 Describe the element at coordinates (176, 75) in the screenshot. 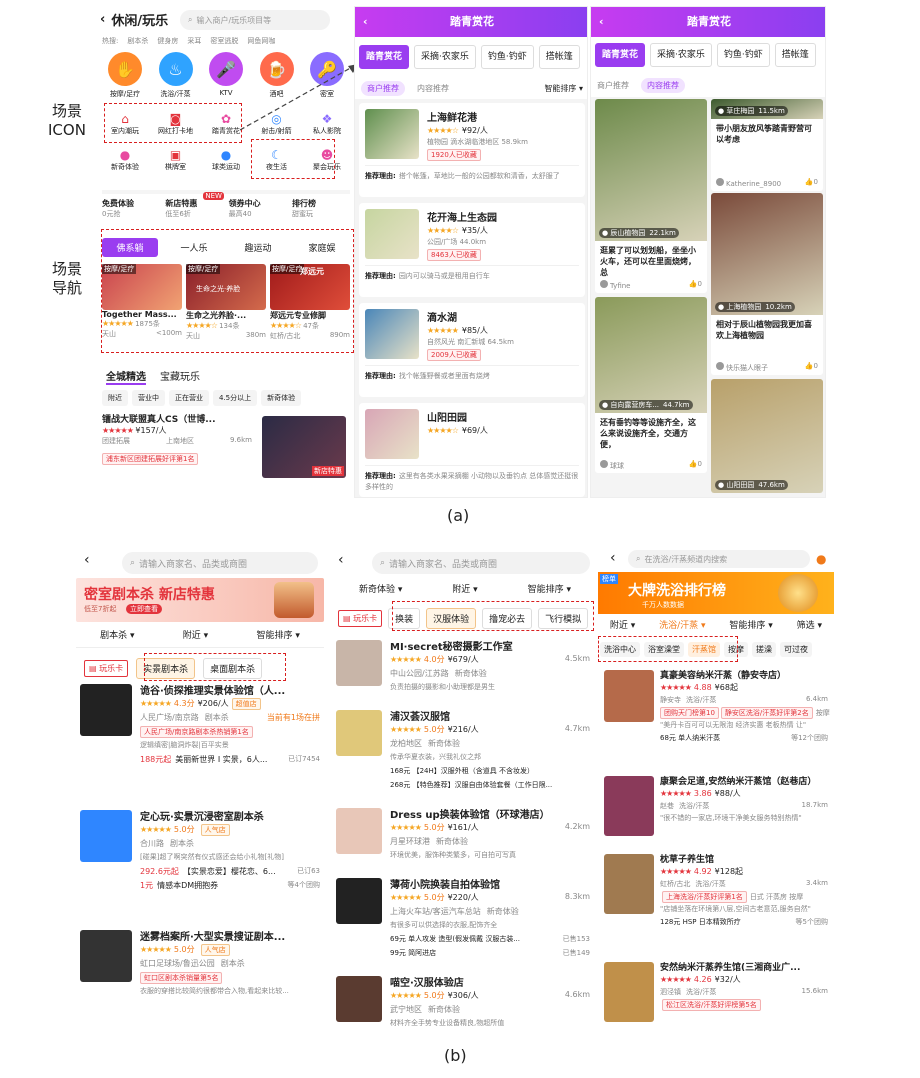

I see `category-item: ♨ 洗浴/汗蒸` at that location.